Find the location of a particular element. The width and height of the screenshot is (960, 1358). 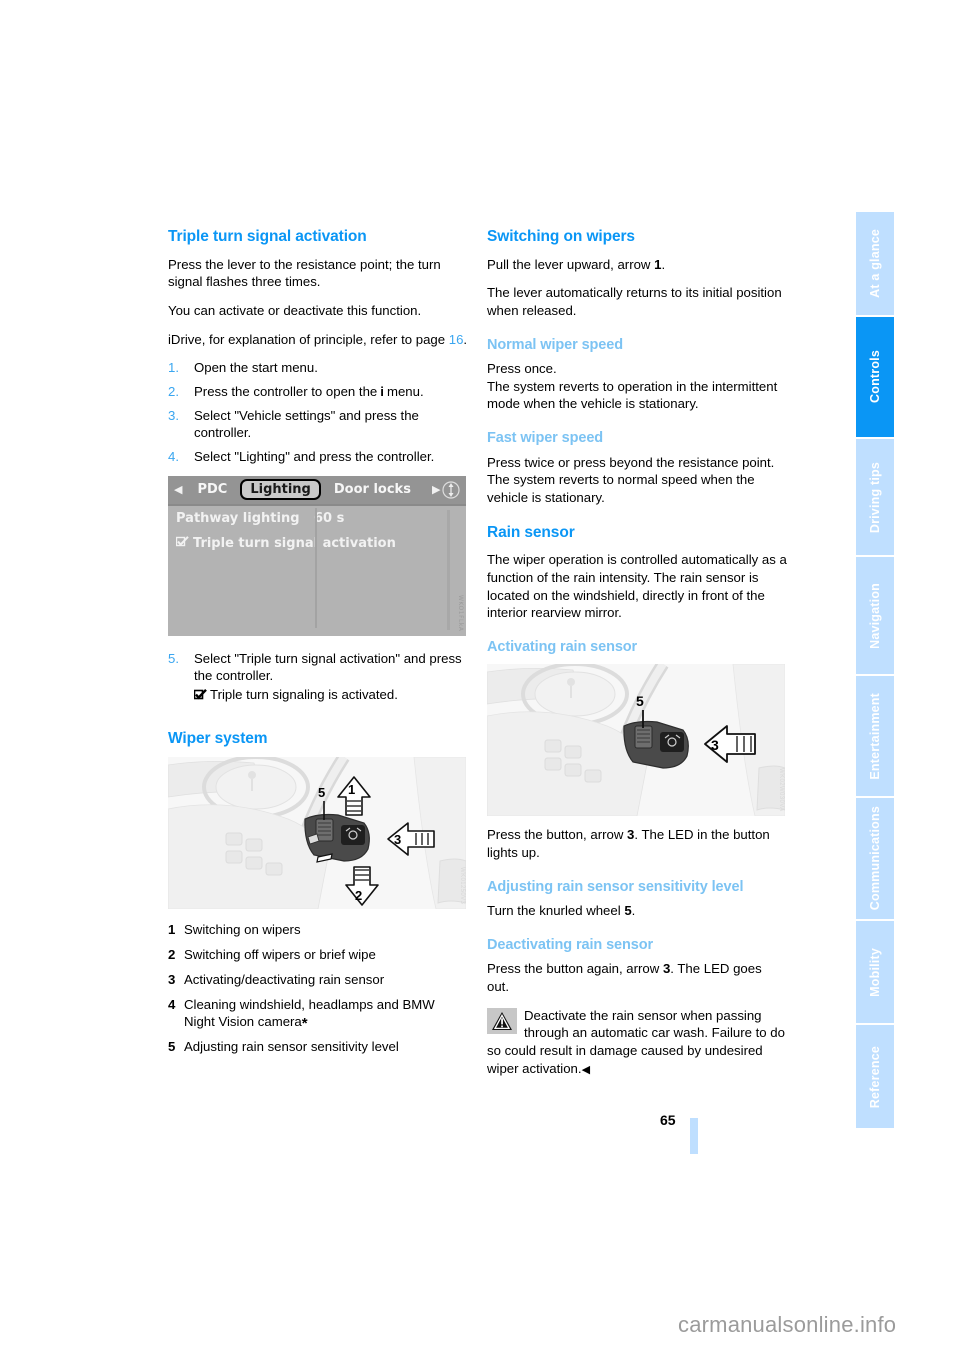

idrive-image-id: WKO1FLkA is located at coordinates (460, 613).